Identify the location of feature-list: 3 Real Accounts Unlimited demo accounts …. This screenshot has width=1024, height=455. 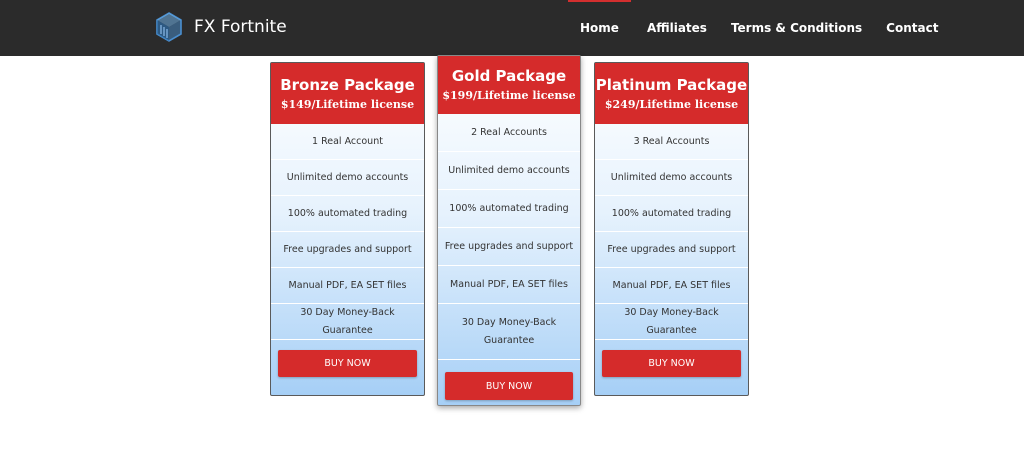
(671, 232).